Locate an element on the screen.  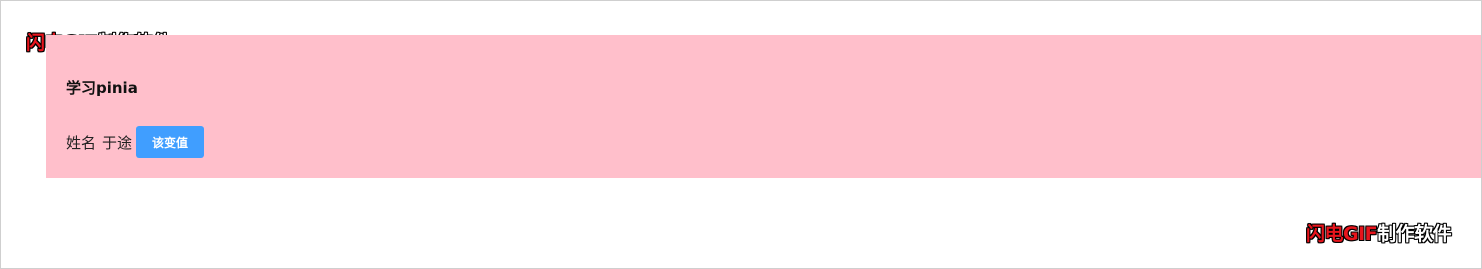
page-title: 学习pinia is located at coordinates (102, 88).